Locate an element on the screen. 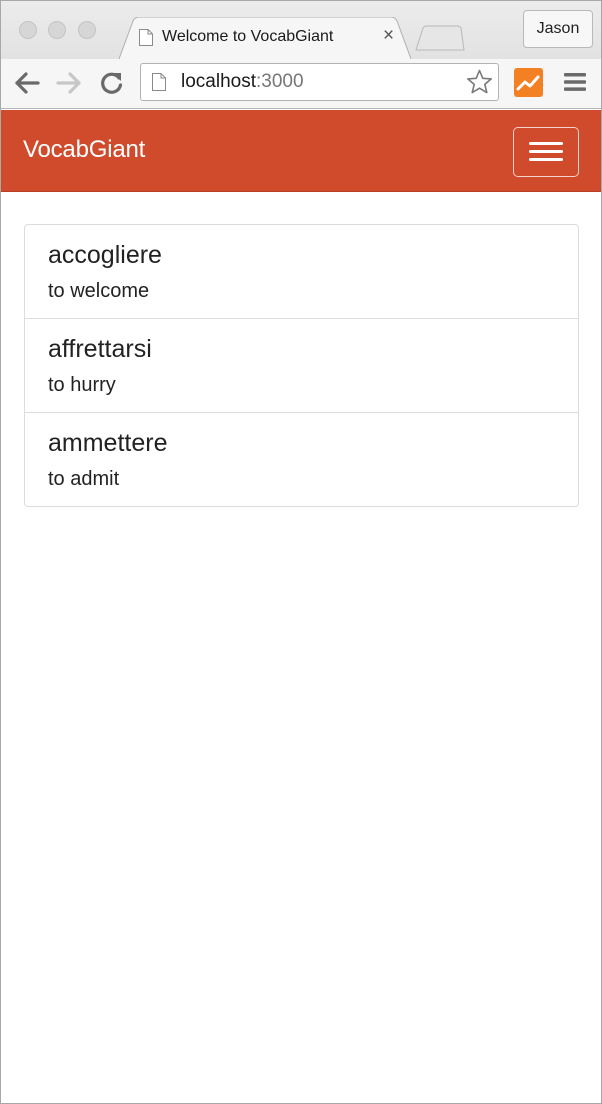 The height and width of the screenshot is (1104, 602). list-item: affrettarsi to hurry is located at coordinates (301, 366).